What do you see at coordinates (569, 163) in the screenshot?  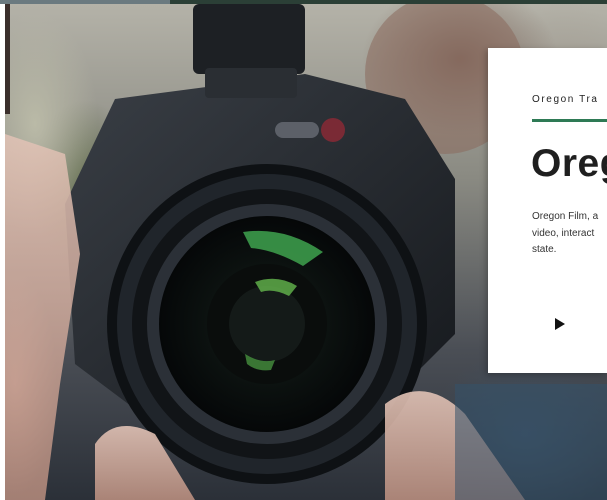 I see `card-title: Oreg` at bounding box center [569, 163].